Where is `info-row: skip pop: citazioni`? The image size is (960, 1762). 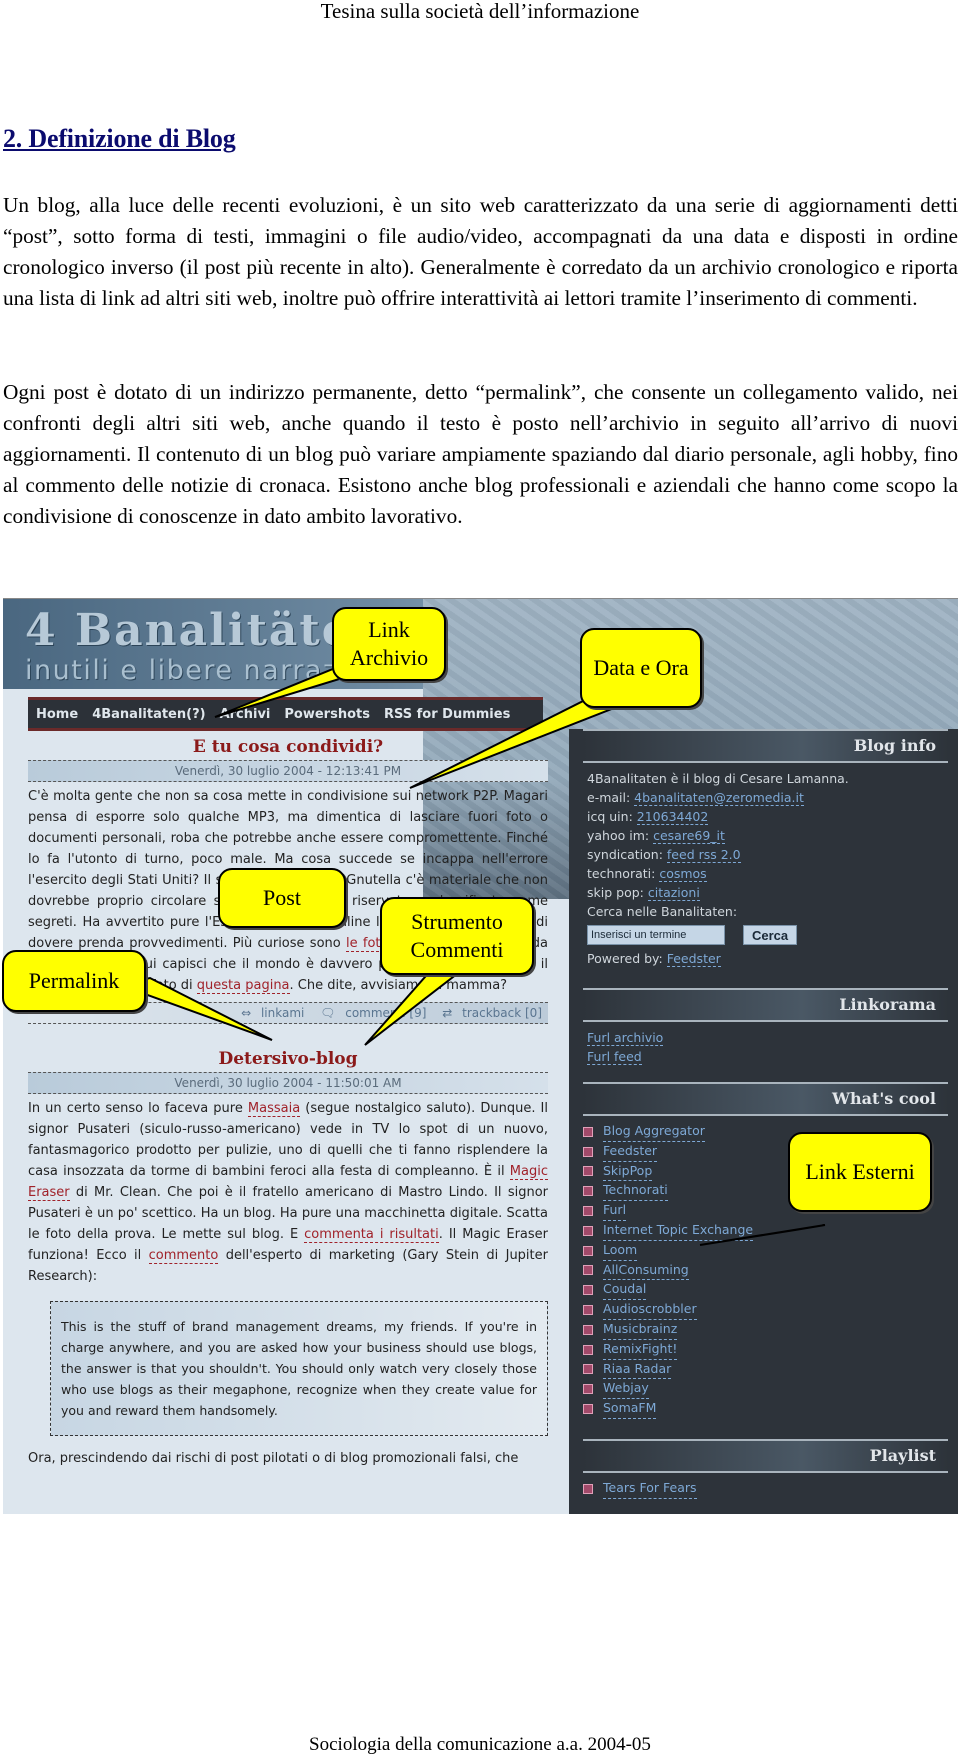 info-row: skip pop: citazioni is located at coordinates (764, 892).